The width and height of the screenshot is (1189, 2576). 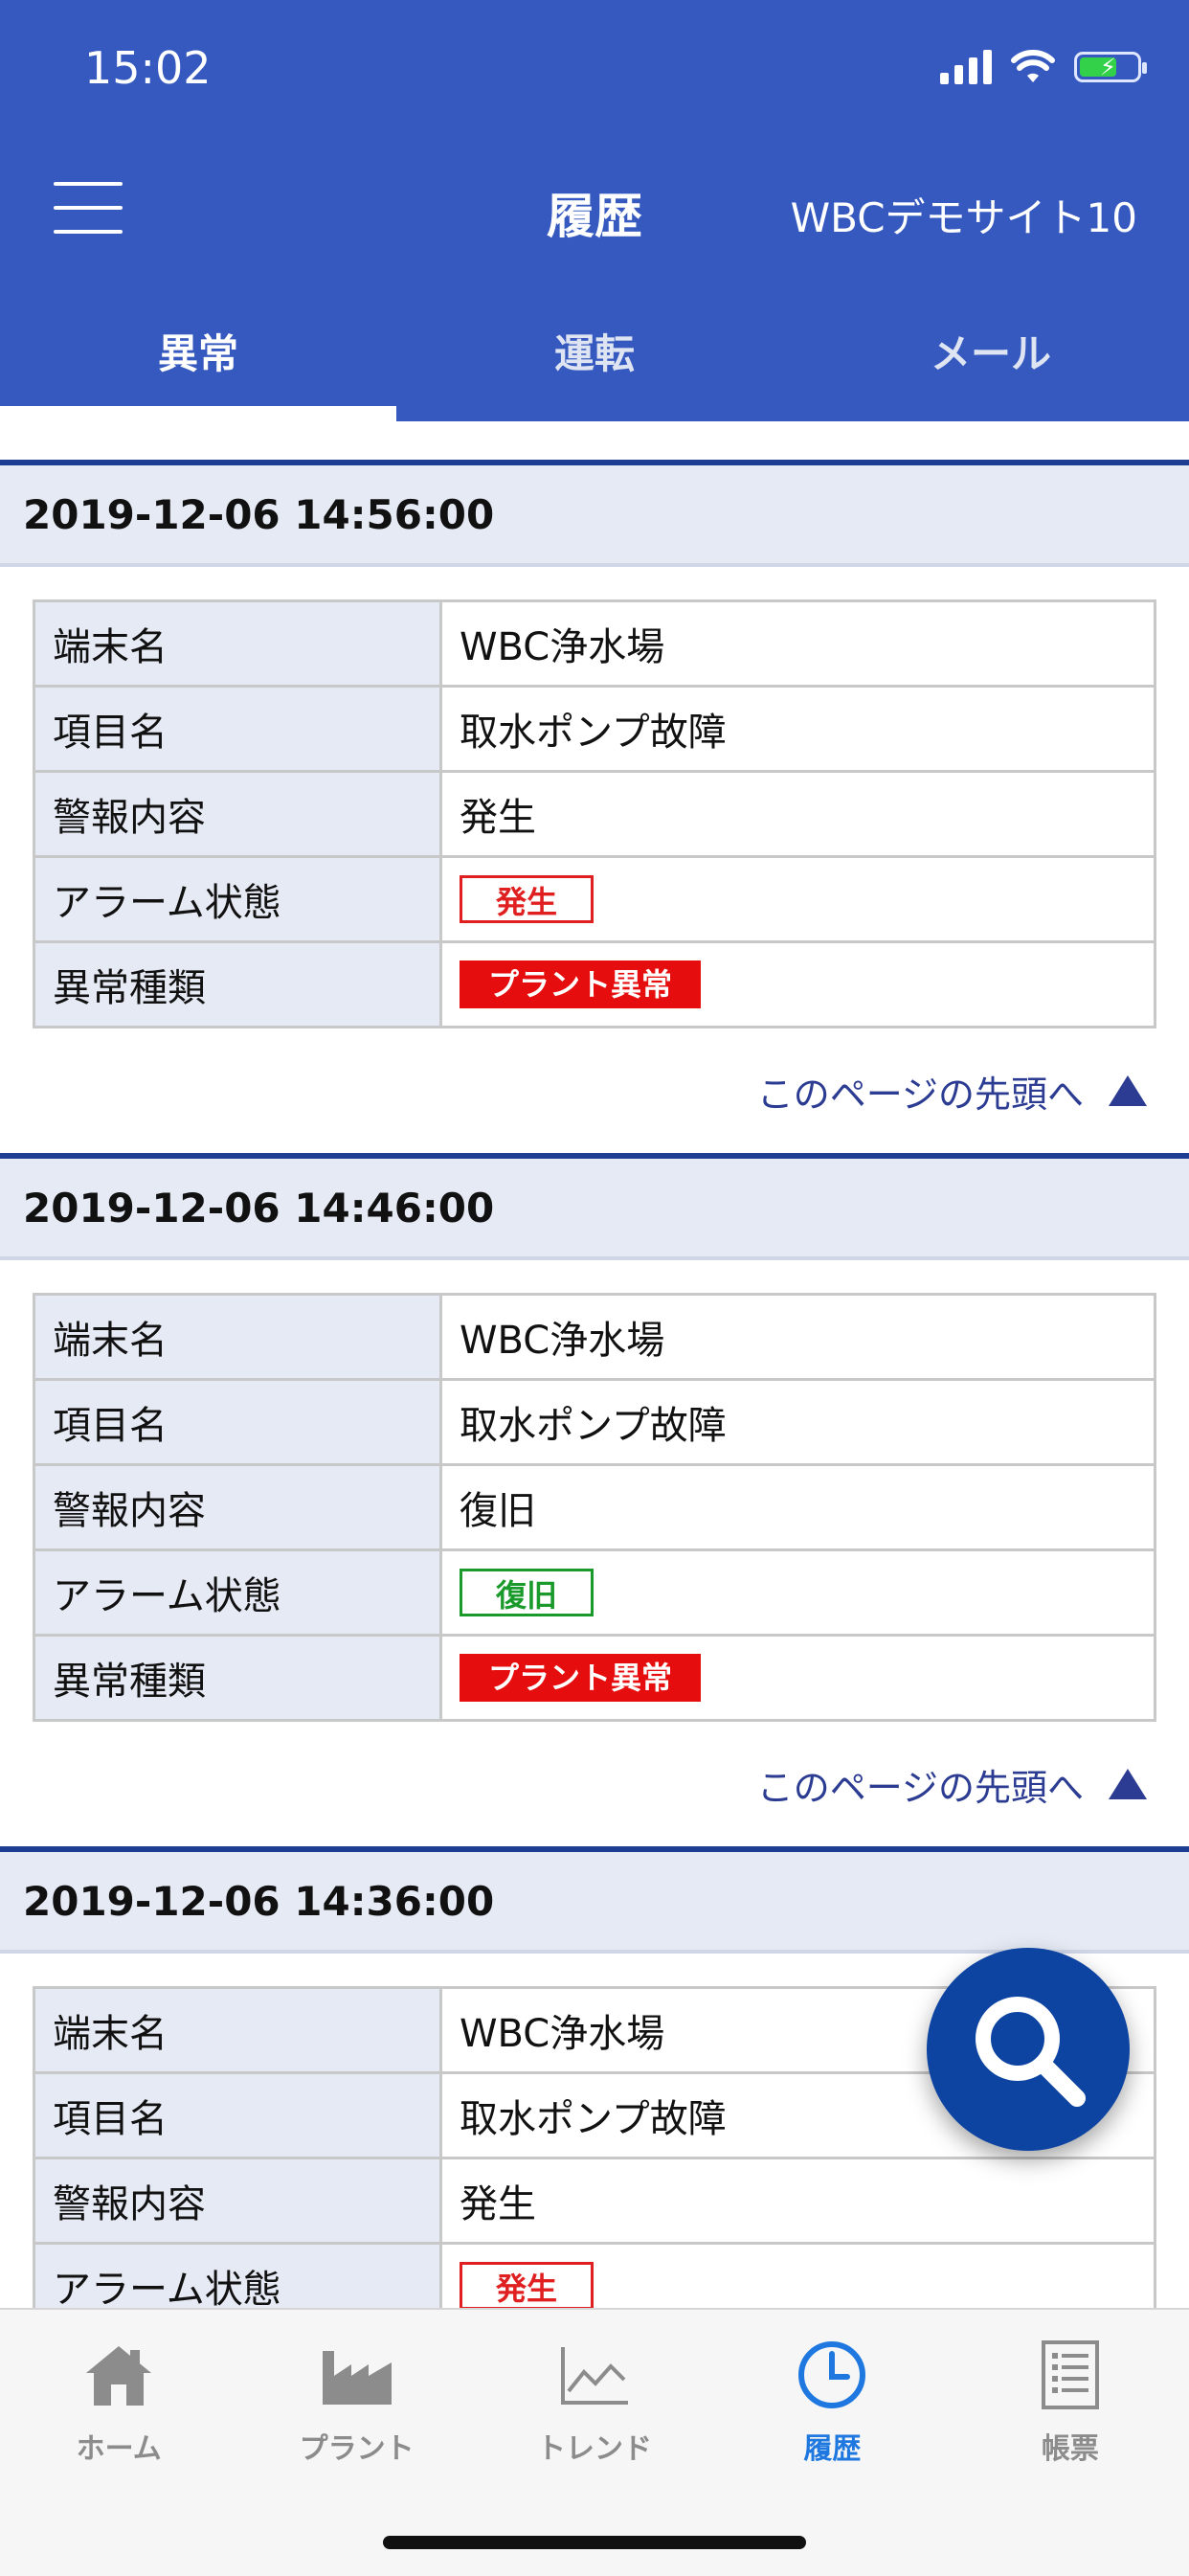 What do you see at coordinates (594, 2542) in the screenshot?
I see `home-indicator` at bounding box center [594, 2542].